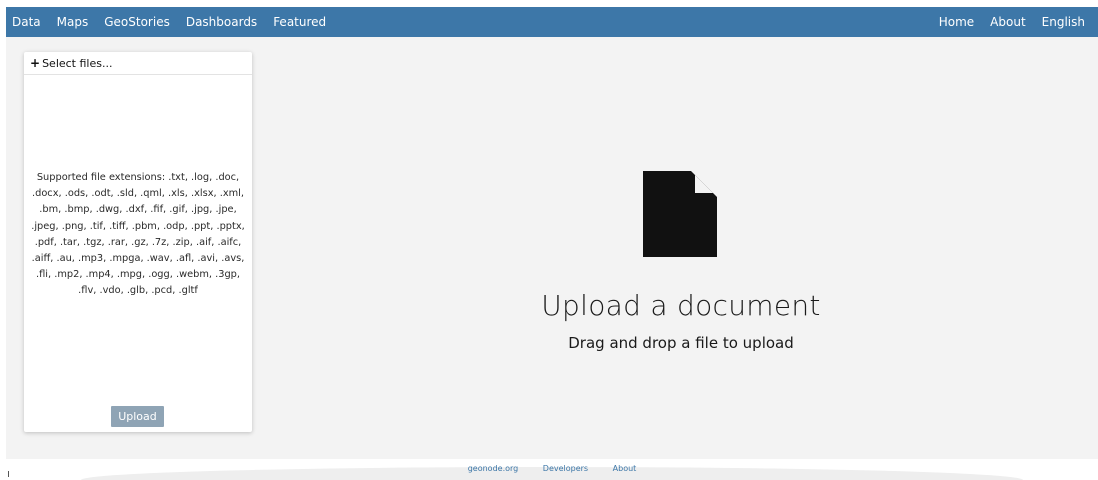 Image resolution: width=1098 pixels, height=480 pixels. Describe the element at coordinates (35, 63) in the screenshot. I see `plus-icon: +` at that location.